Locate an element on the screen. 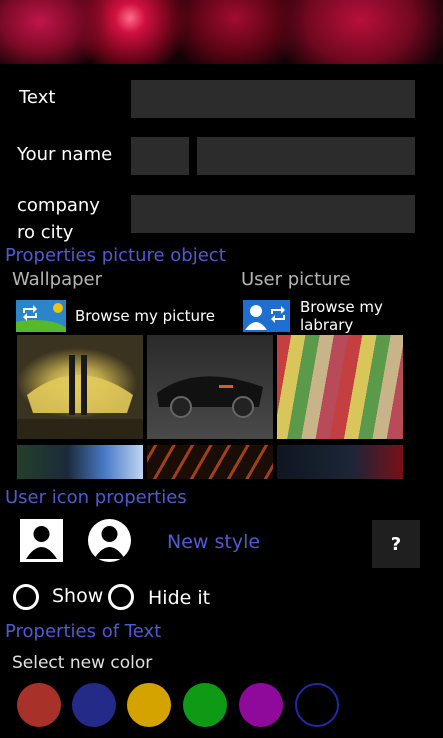 This screenshot has width=443, height=738. browse-picture-icon is located at coordinates (34, 322).